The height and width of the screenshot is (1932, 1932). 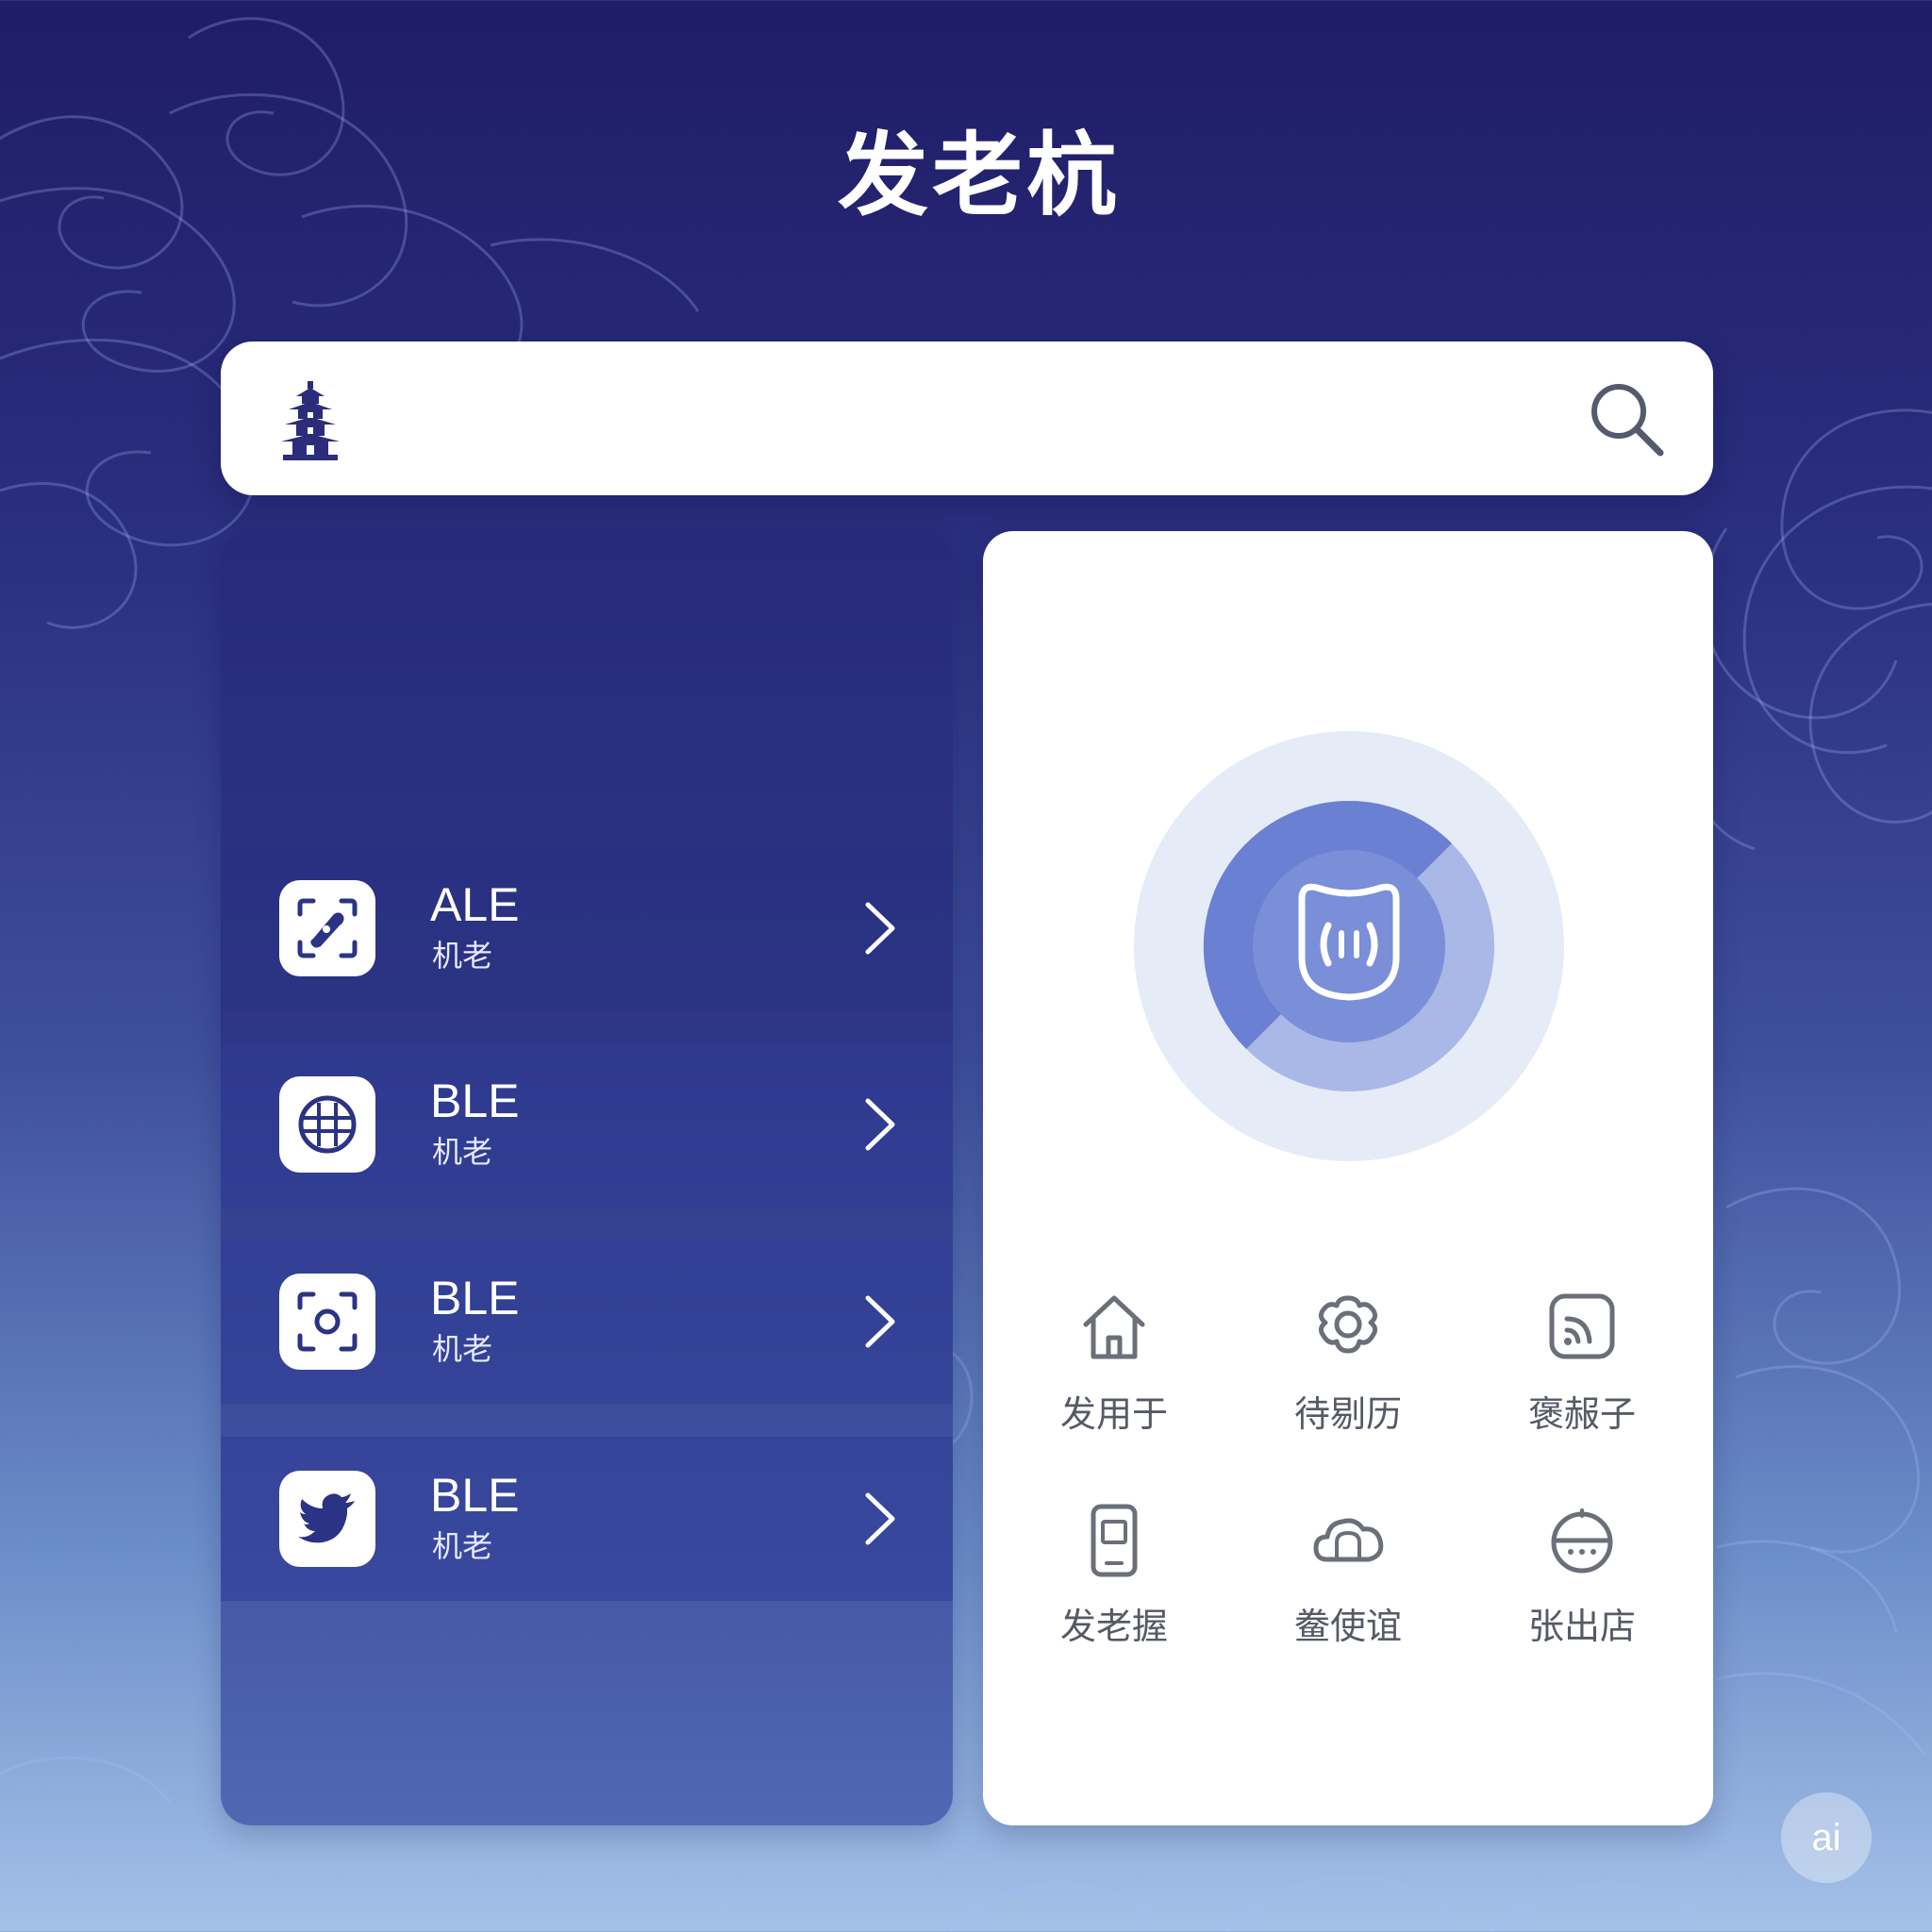 I want to click on list-item-title: ALE, so click(x=475, y=904).